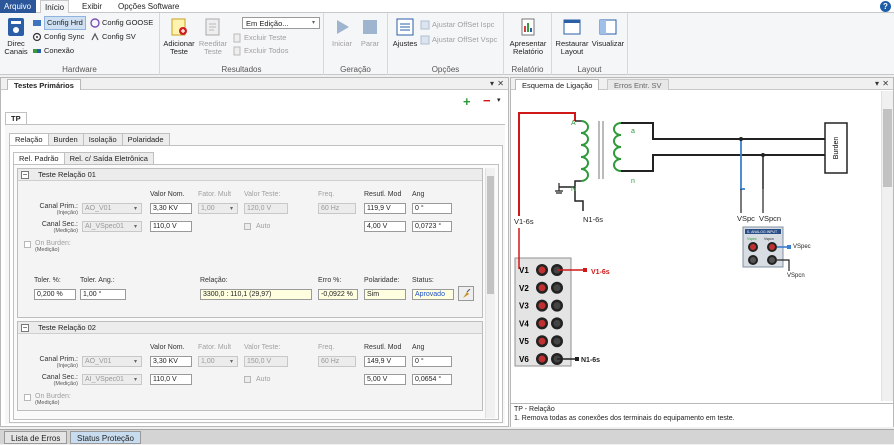  I want to click on menu-arquivo: Arquivo, so click(18, 6).